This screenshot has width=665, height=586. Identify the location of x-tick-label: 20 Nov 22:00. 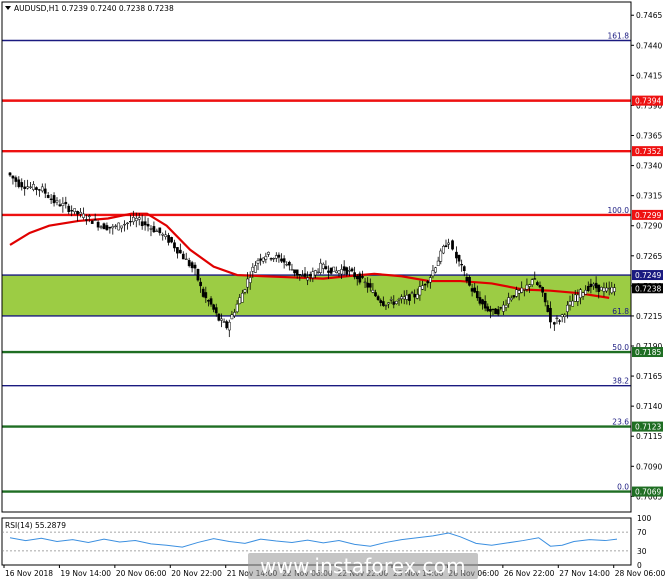
(196, 573).